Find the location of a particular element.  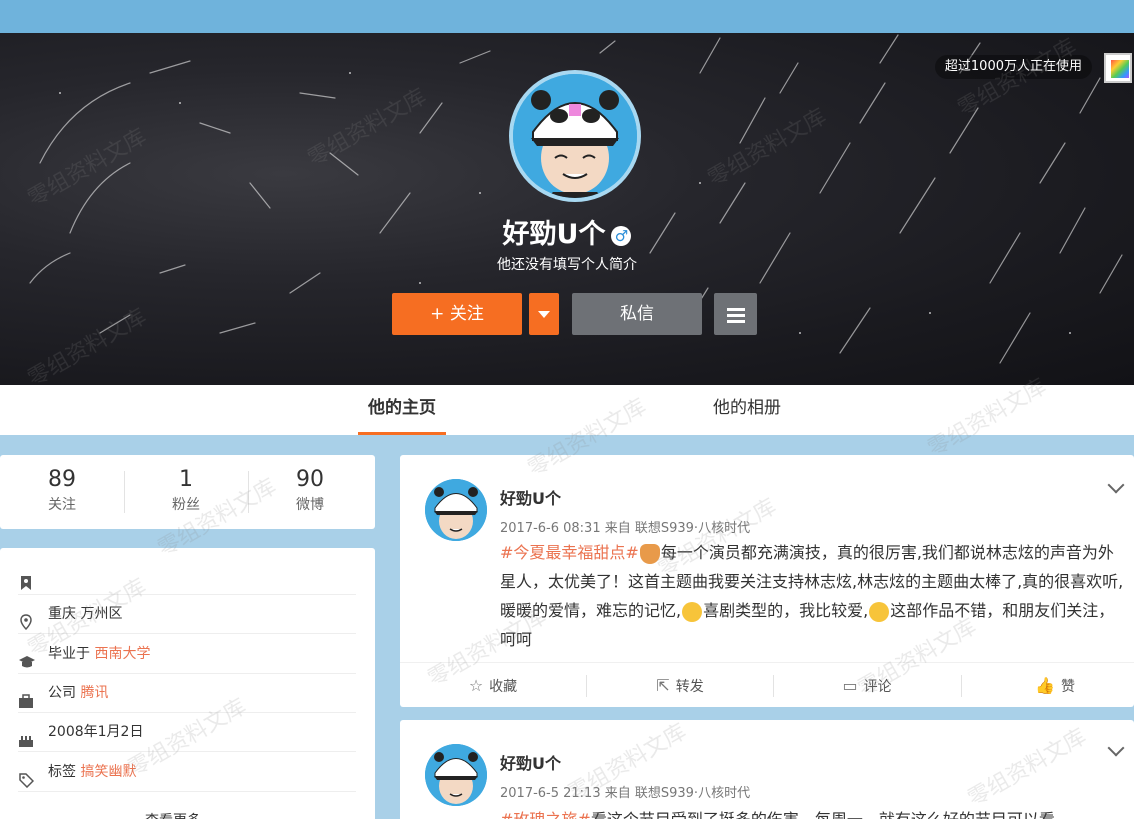

thumbs-up-icon: 👍 is located at coordinates (1045, 685).